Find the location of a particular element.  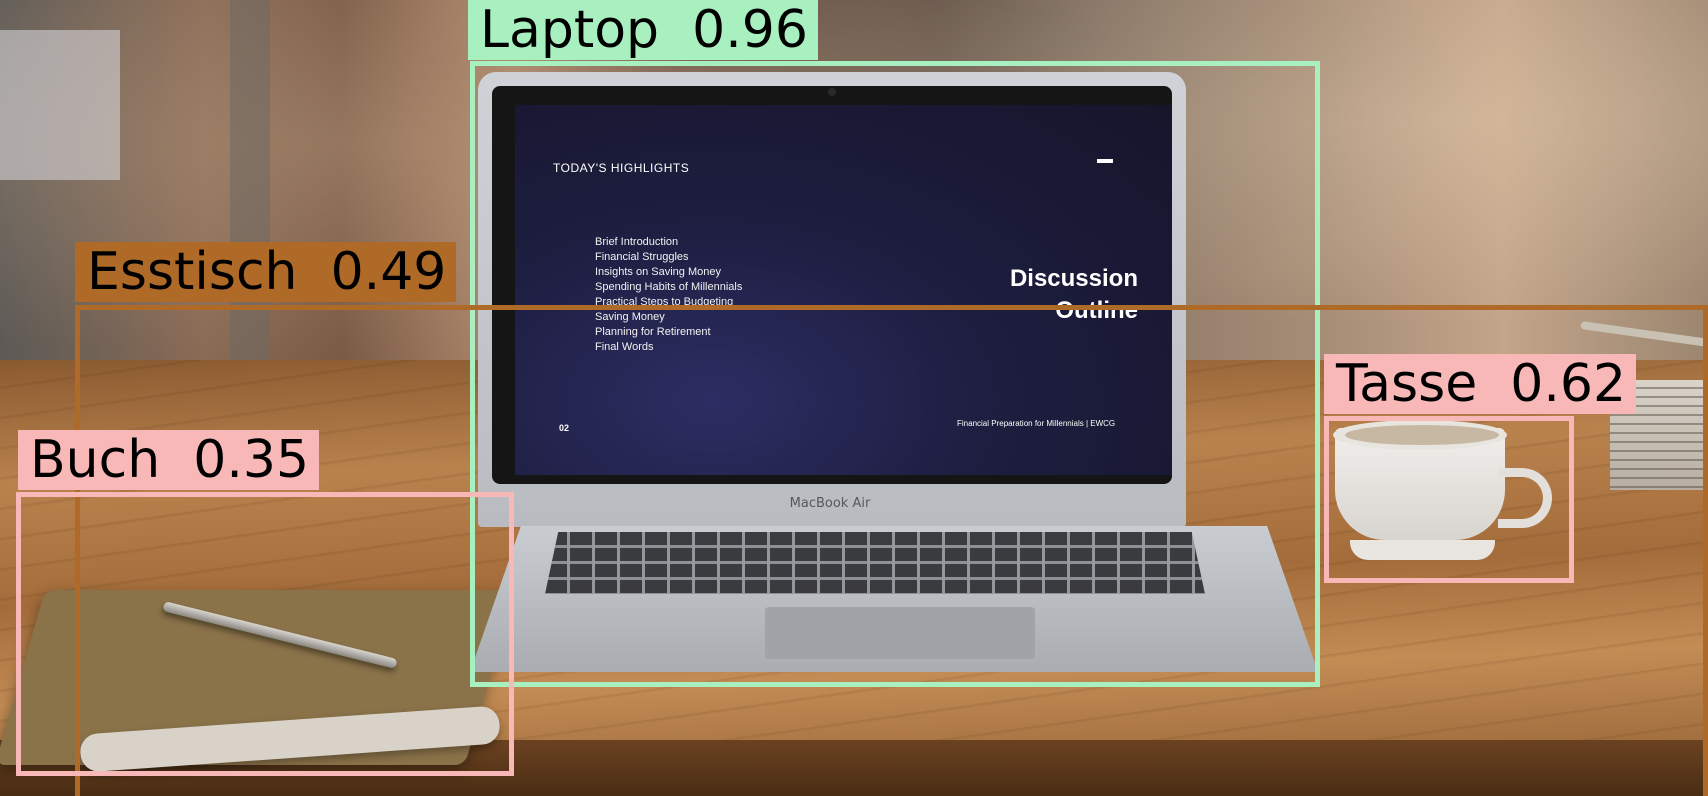

detection-box-book is located at coordinates (265, 634).